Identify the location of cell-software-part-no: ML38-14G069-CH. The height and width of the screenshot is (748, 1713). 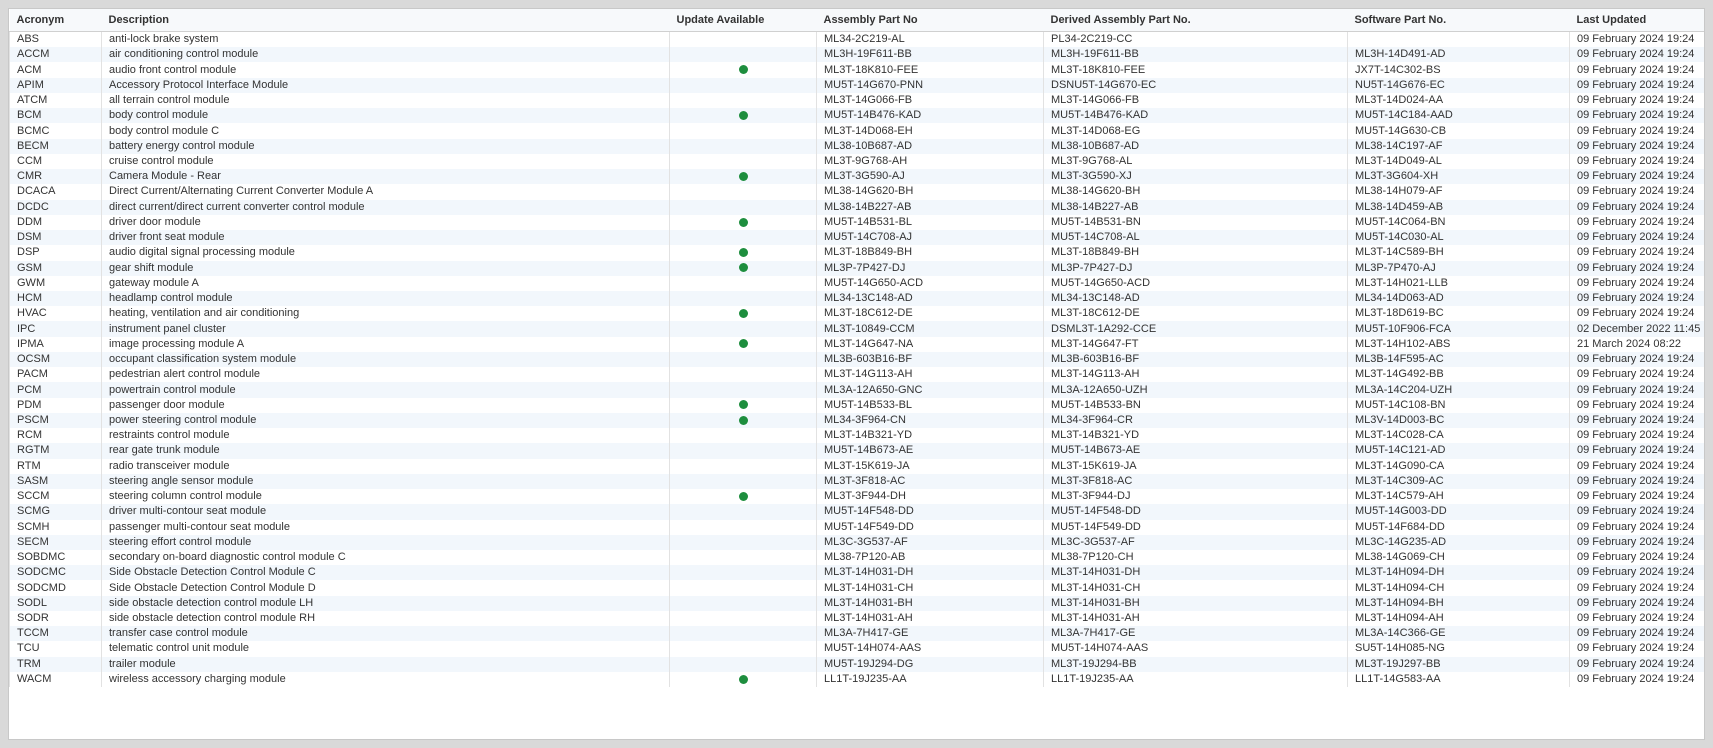
(1458, 557).